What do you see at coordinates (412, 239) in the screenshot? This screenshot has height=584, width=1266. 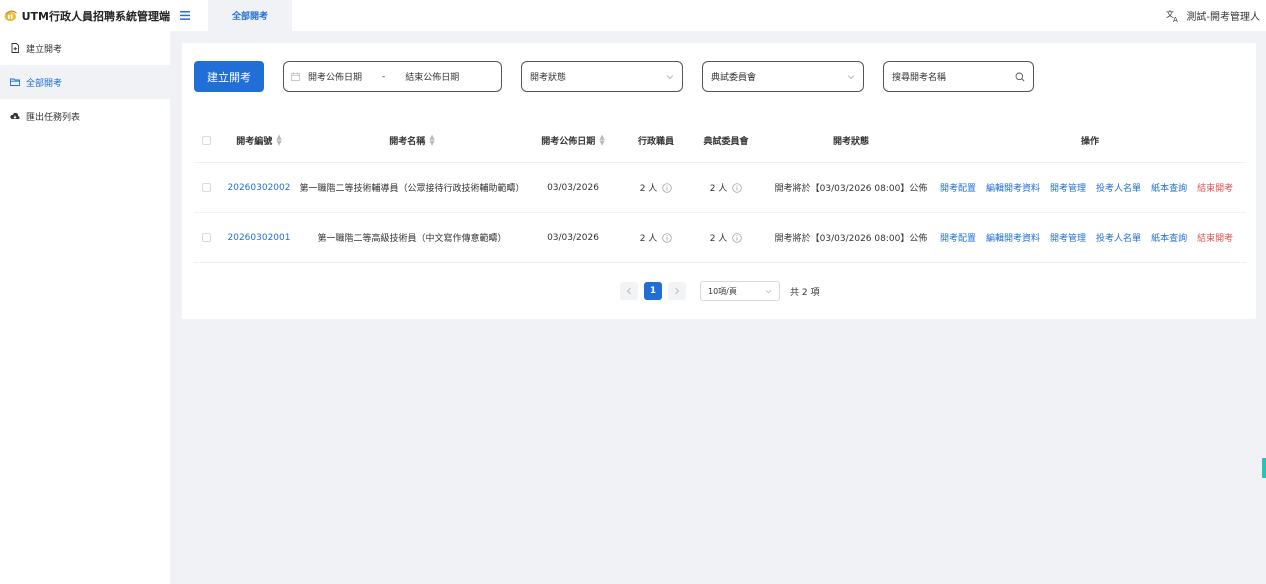 I see `exam-name: 第一職階二等高級技術員（中文寫作傳意範疇）` at bounding box center [412, 239].